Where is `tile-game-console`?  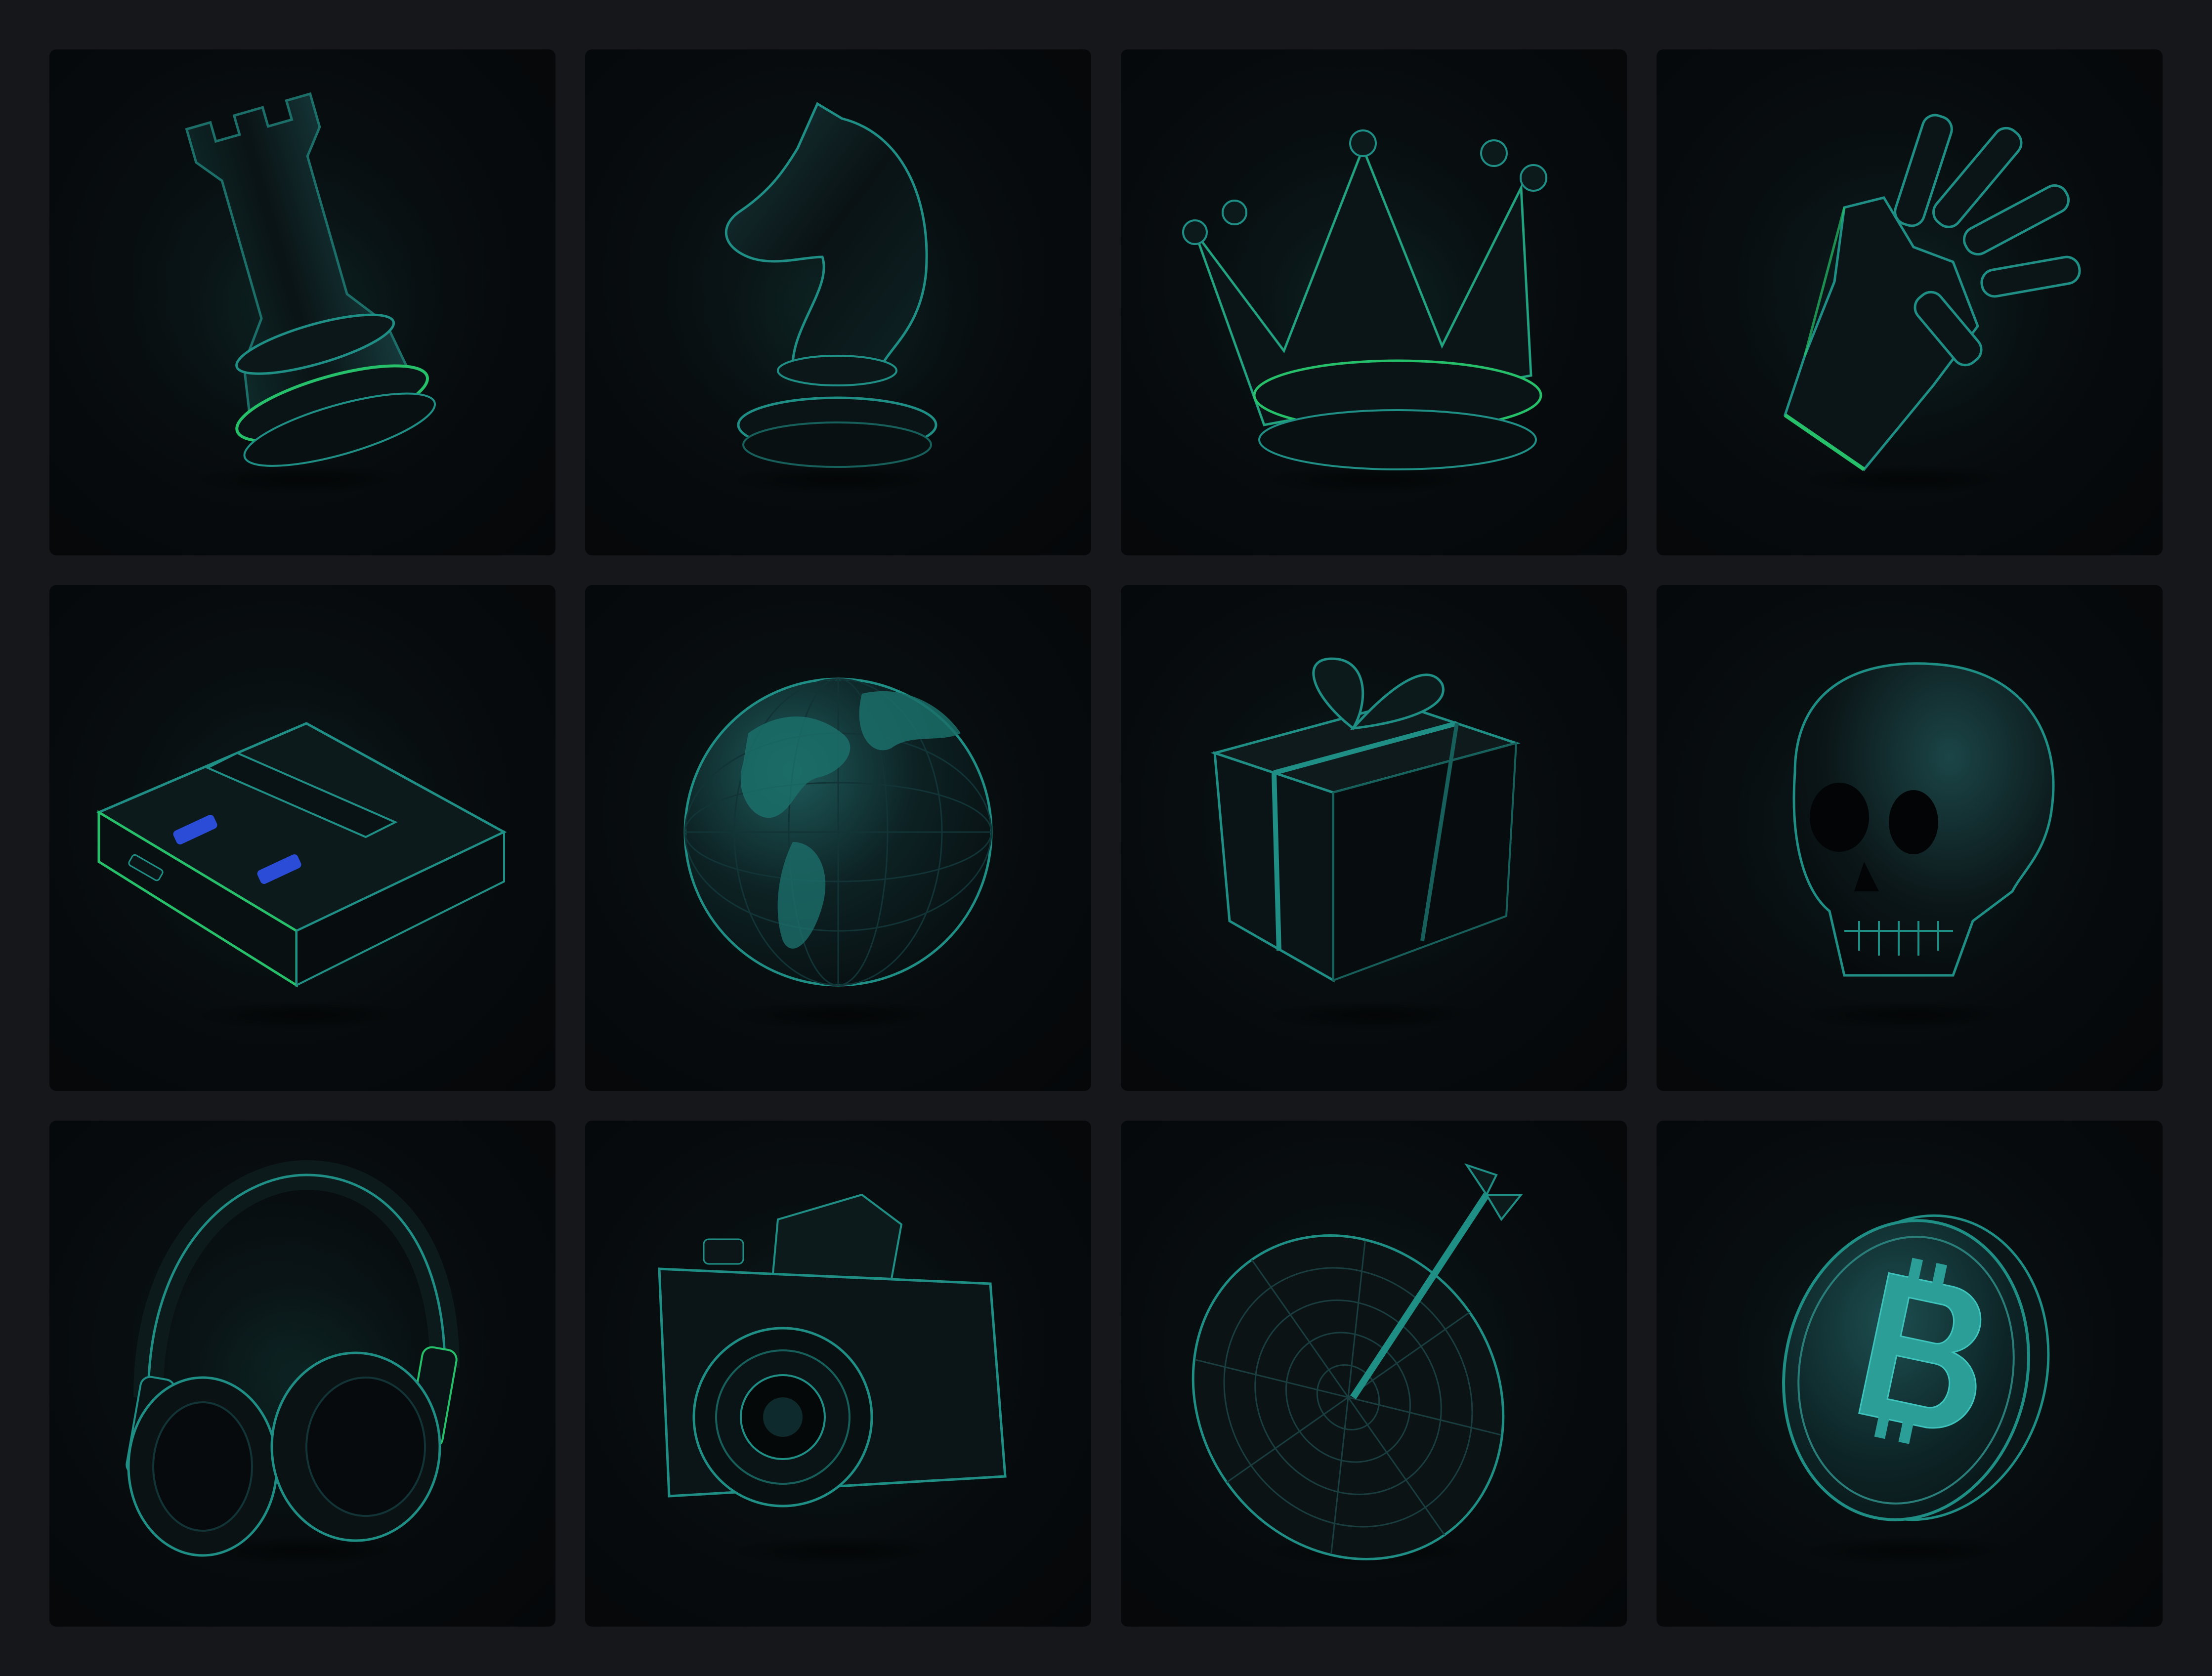
tile-game-console is located at coordinates (302, 838).